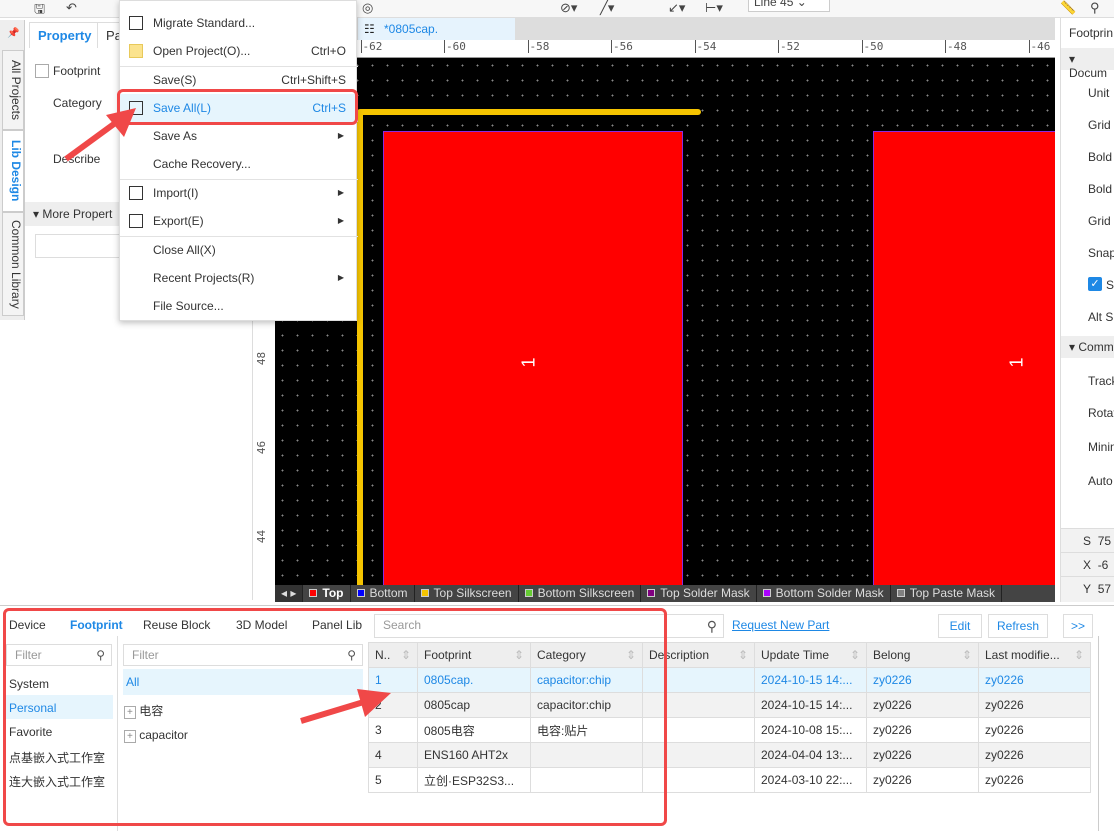 This screenshot has width=1114, height=831. Describe the element at coordinates (698, 655) in the screenshot. I see `column-header: Description ⇕` at that location.